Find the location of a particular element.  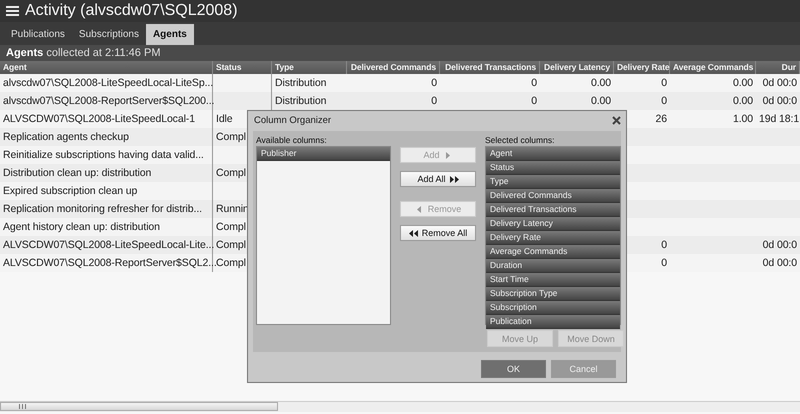

transfer-button: Remove All is located at coordinates (438, 233).